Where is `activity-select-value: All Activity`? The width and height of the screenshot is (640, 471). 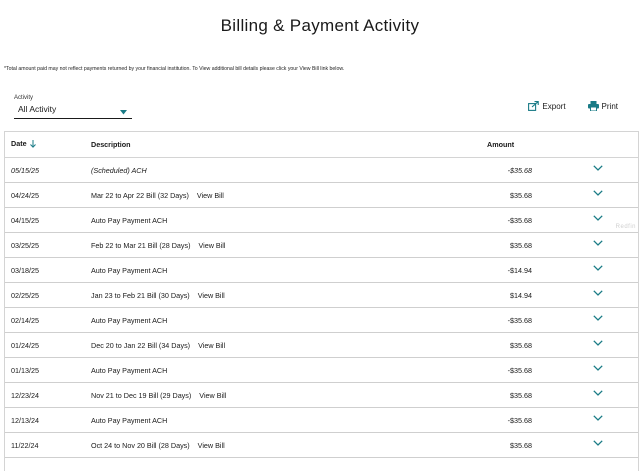
activity-select-value: All Activity is located at coordinates (37, 109).